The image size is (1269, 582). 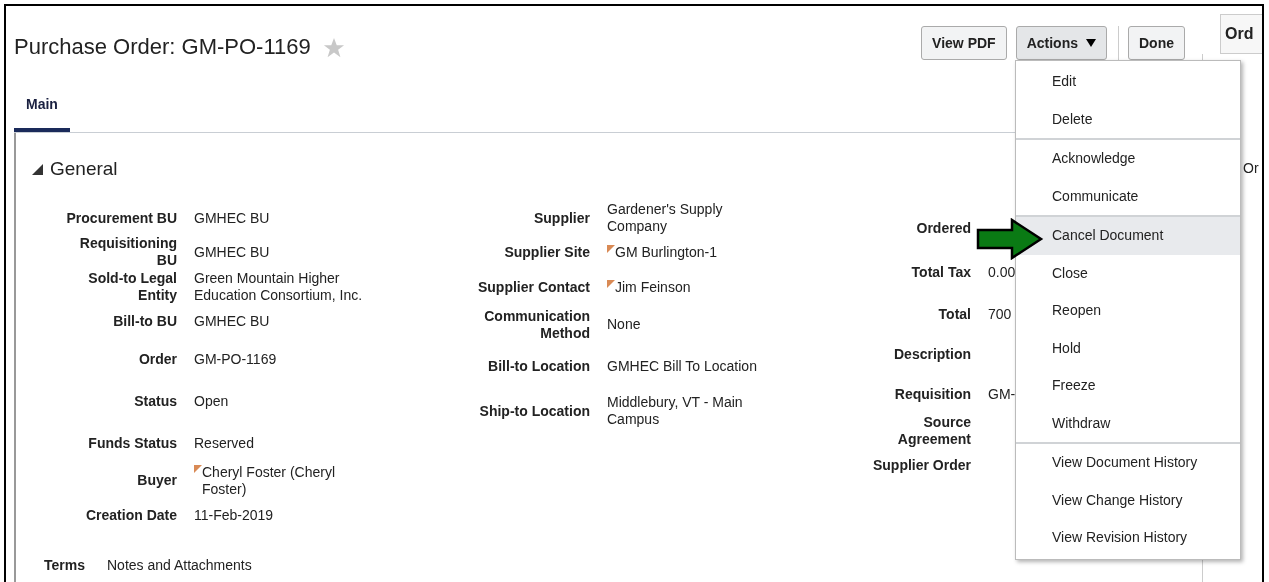 I want to click on collapse-triangle-icon, so click(x=37, y=169).